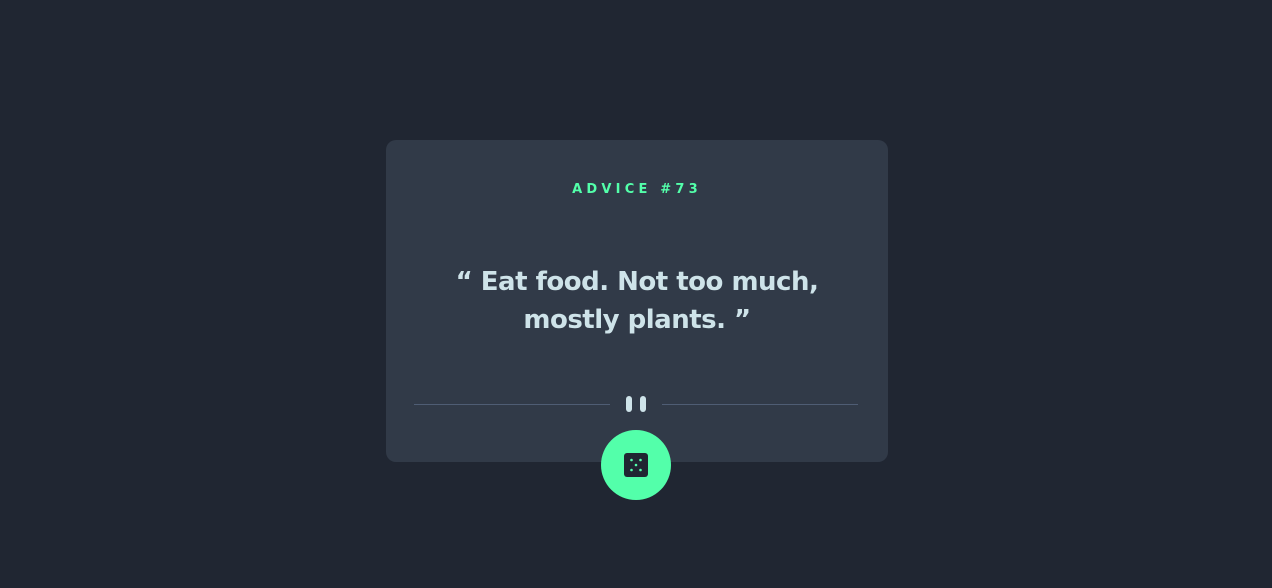  I want to click on advice-number: ADVICE #73, so click(637, 189).